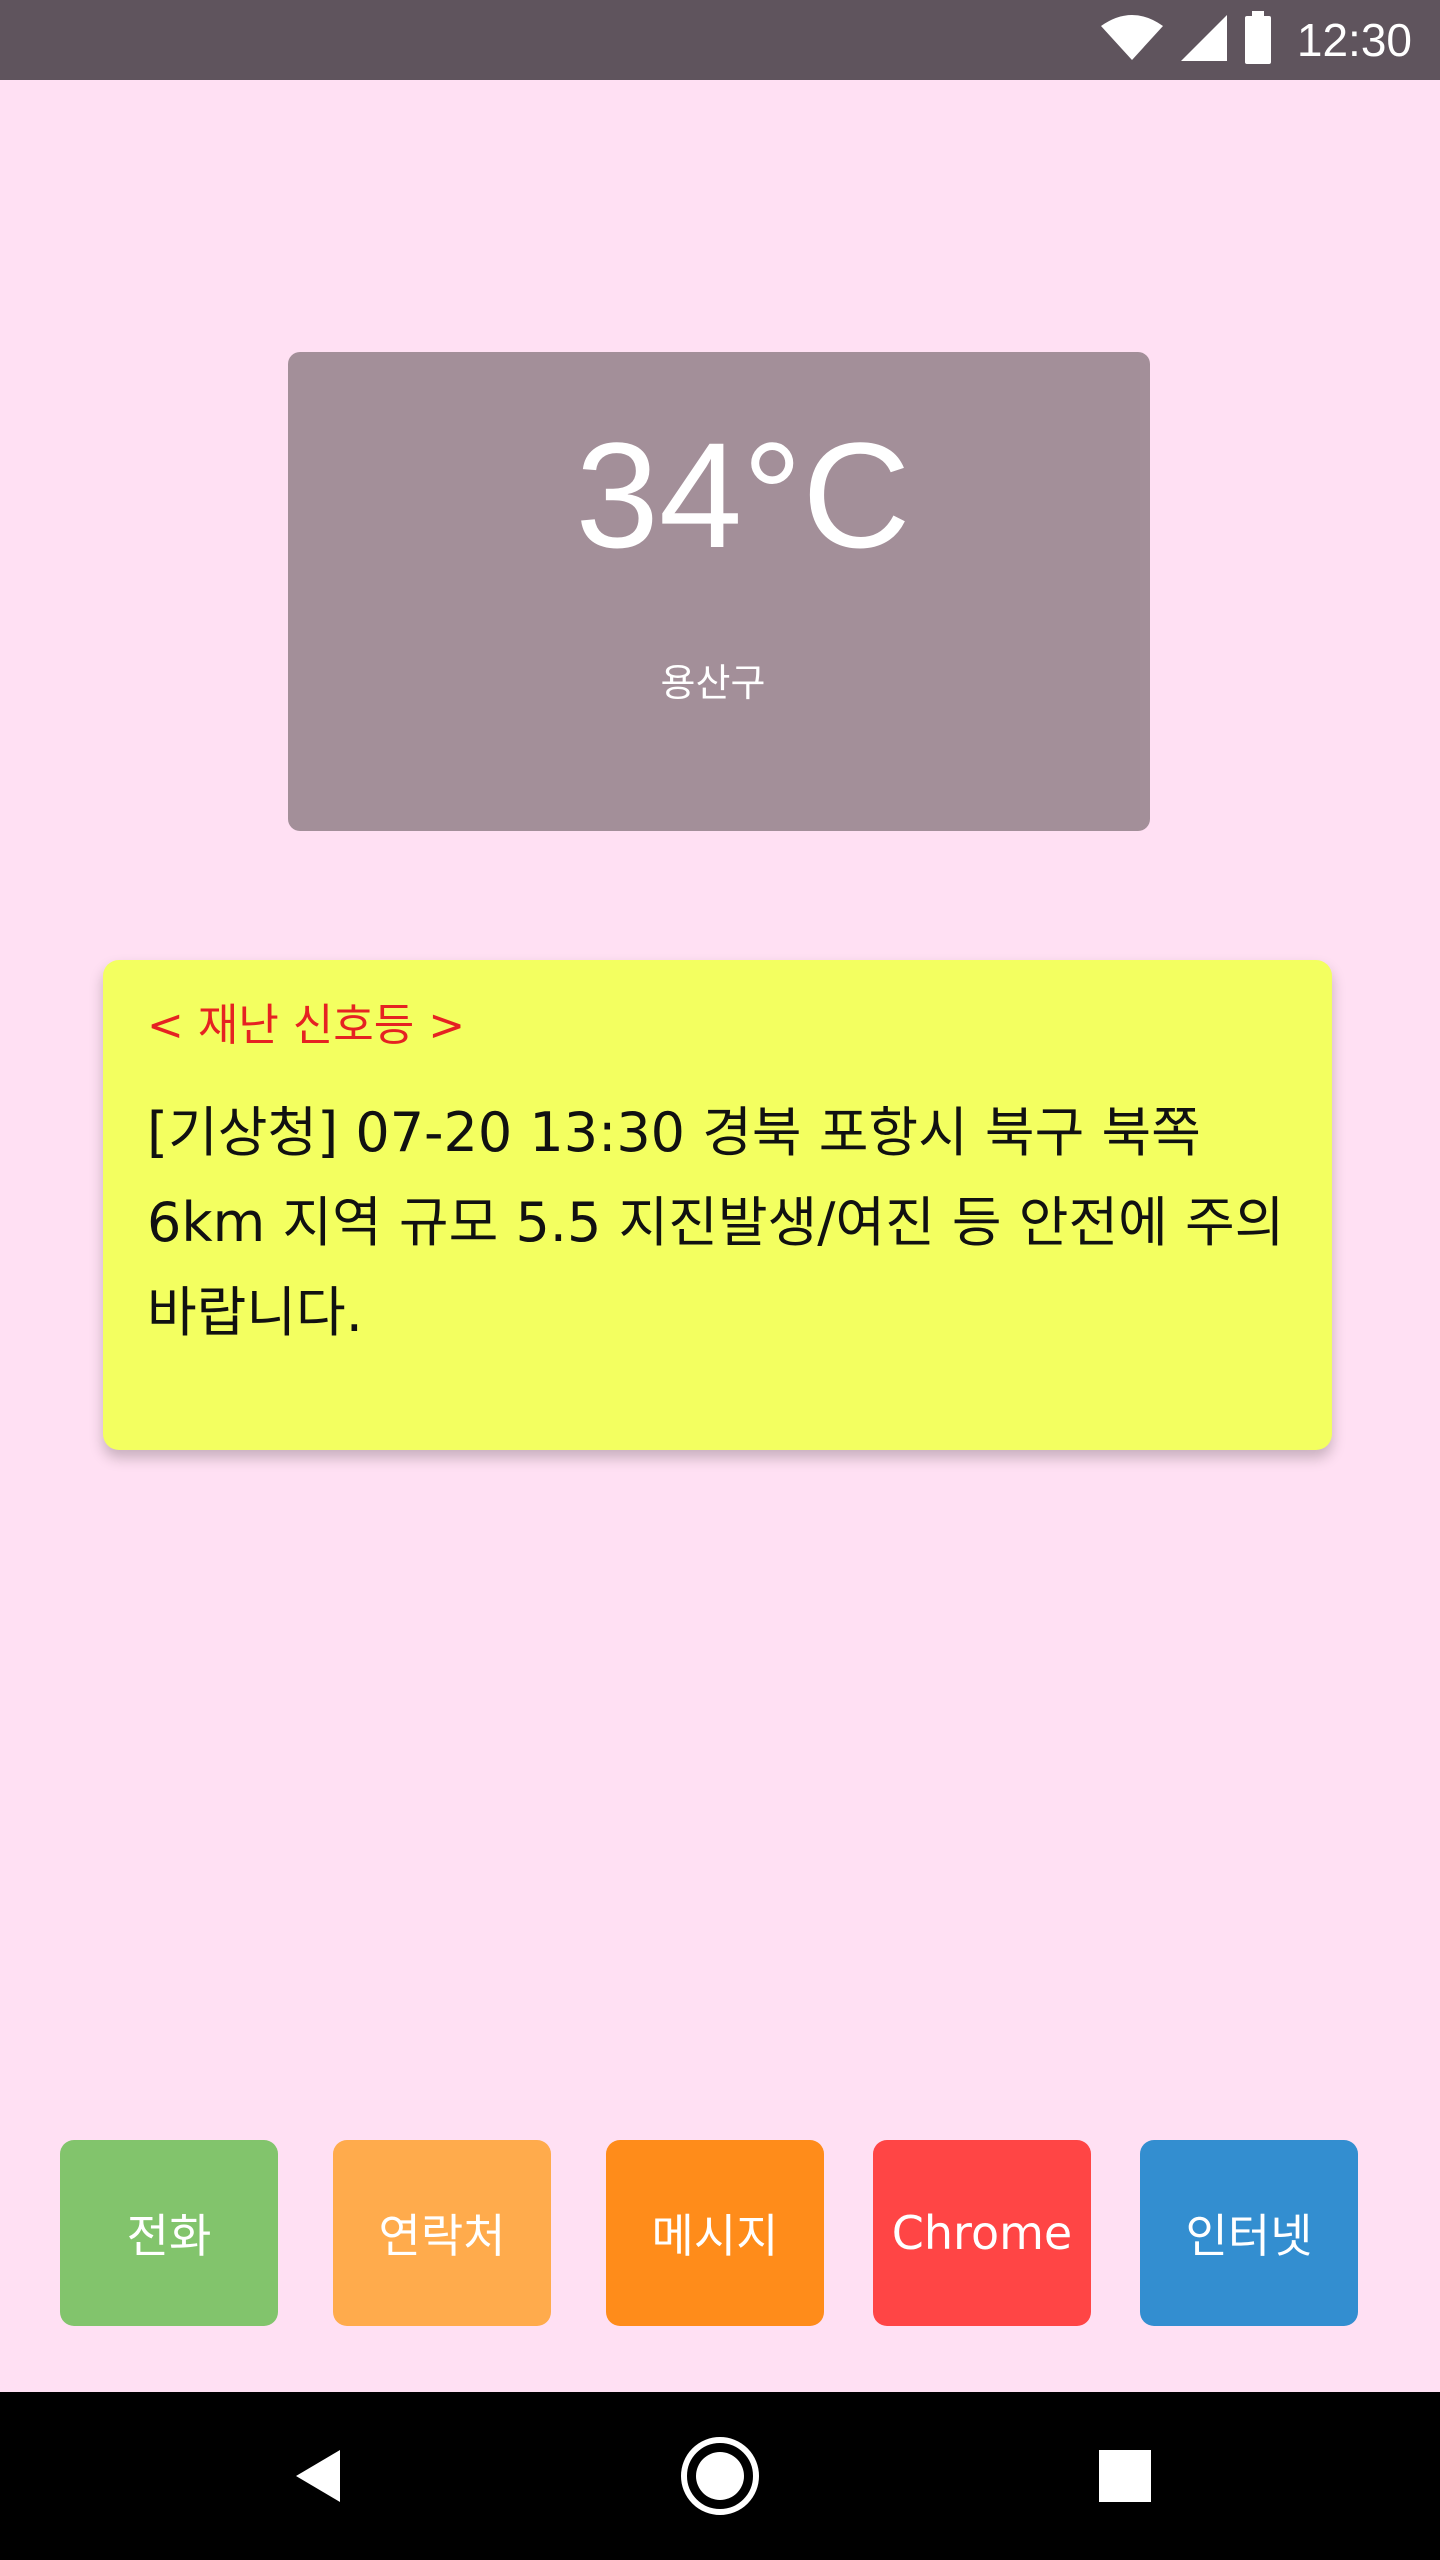 The width and height of the screenshot is (1440, 2560). I want to click on message-button: 메시지, so click(715, 2233).